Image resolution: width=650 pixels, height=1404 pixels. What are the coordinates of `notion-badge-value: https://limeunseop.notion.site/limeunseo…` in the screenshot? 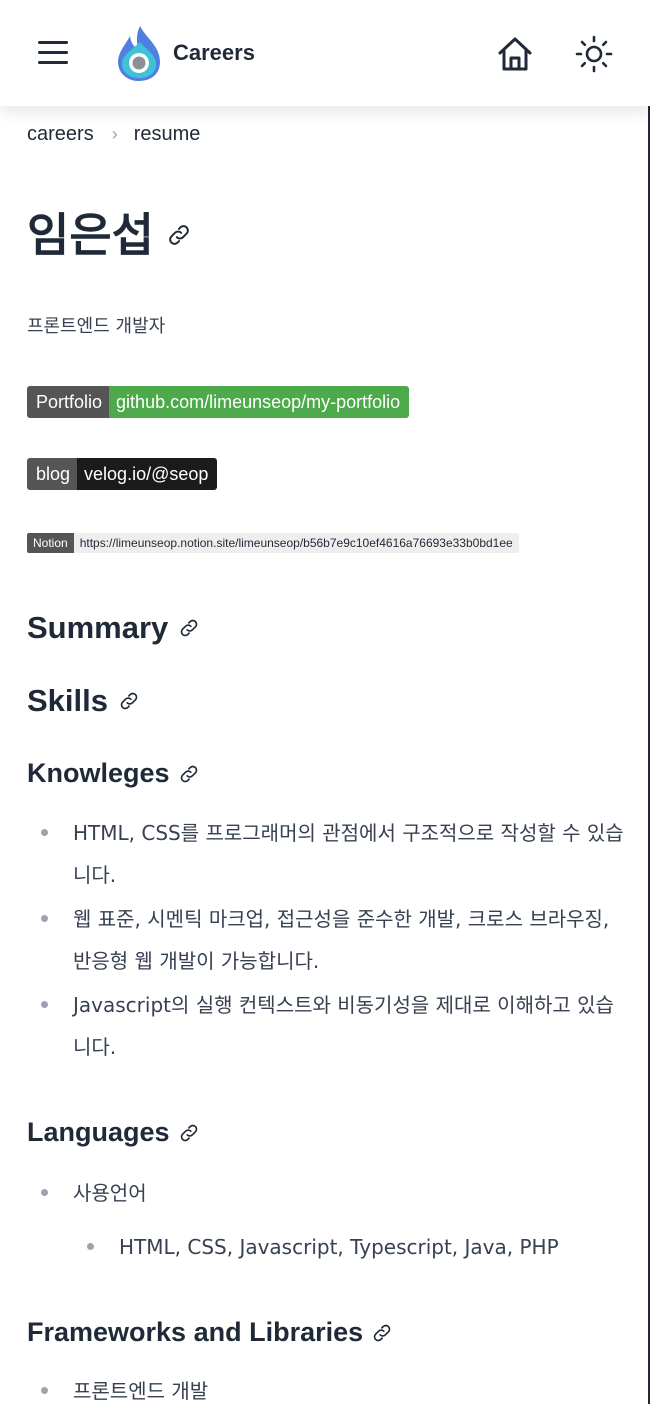 It's located at (296, 543).